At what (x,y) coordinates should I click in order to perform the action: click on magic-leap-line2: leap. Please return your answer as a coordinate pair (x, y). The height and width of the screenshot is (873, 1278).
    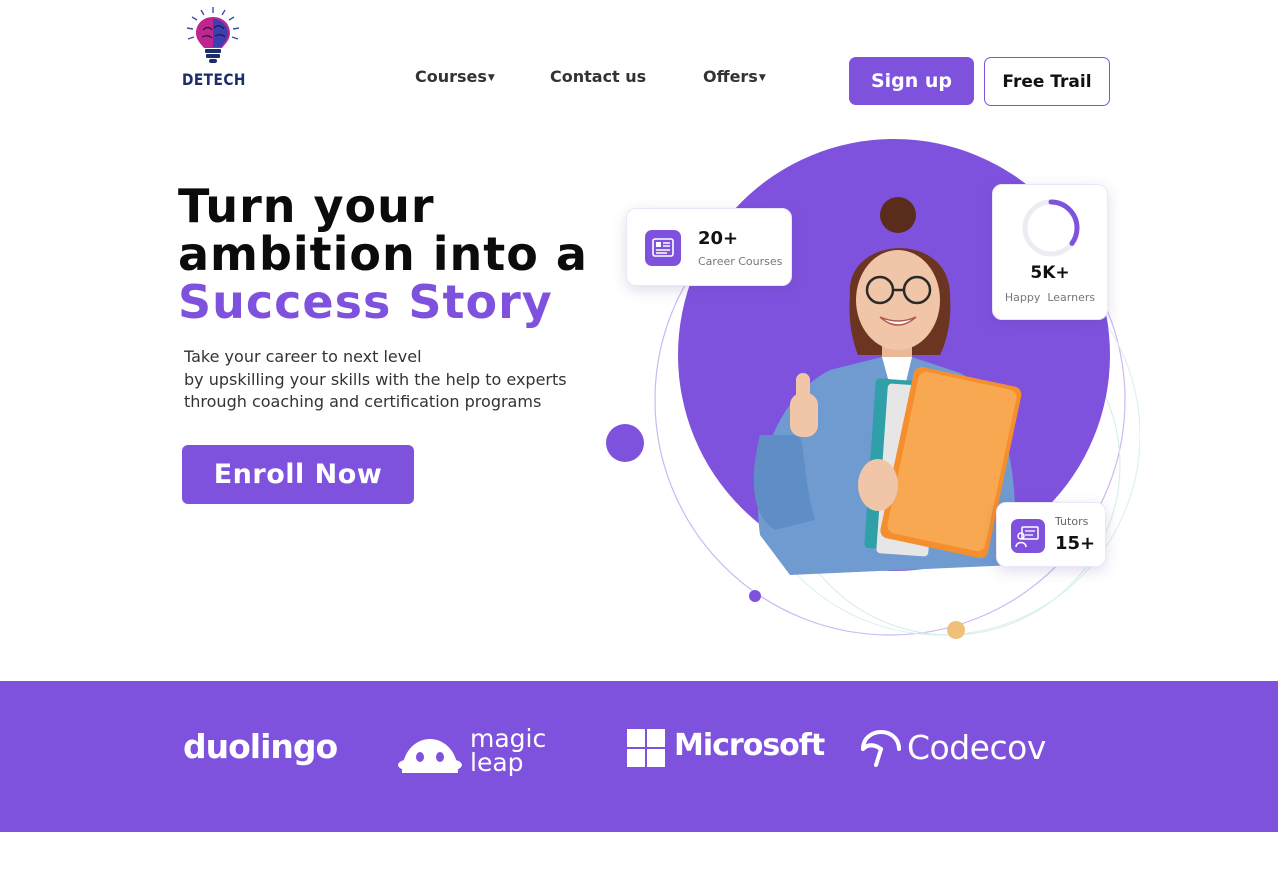
    Looking at the image, I should click on (497, 762).